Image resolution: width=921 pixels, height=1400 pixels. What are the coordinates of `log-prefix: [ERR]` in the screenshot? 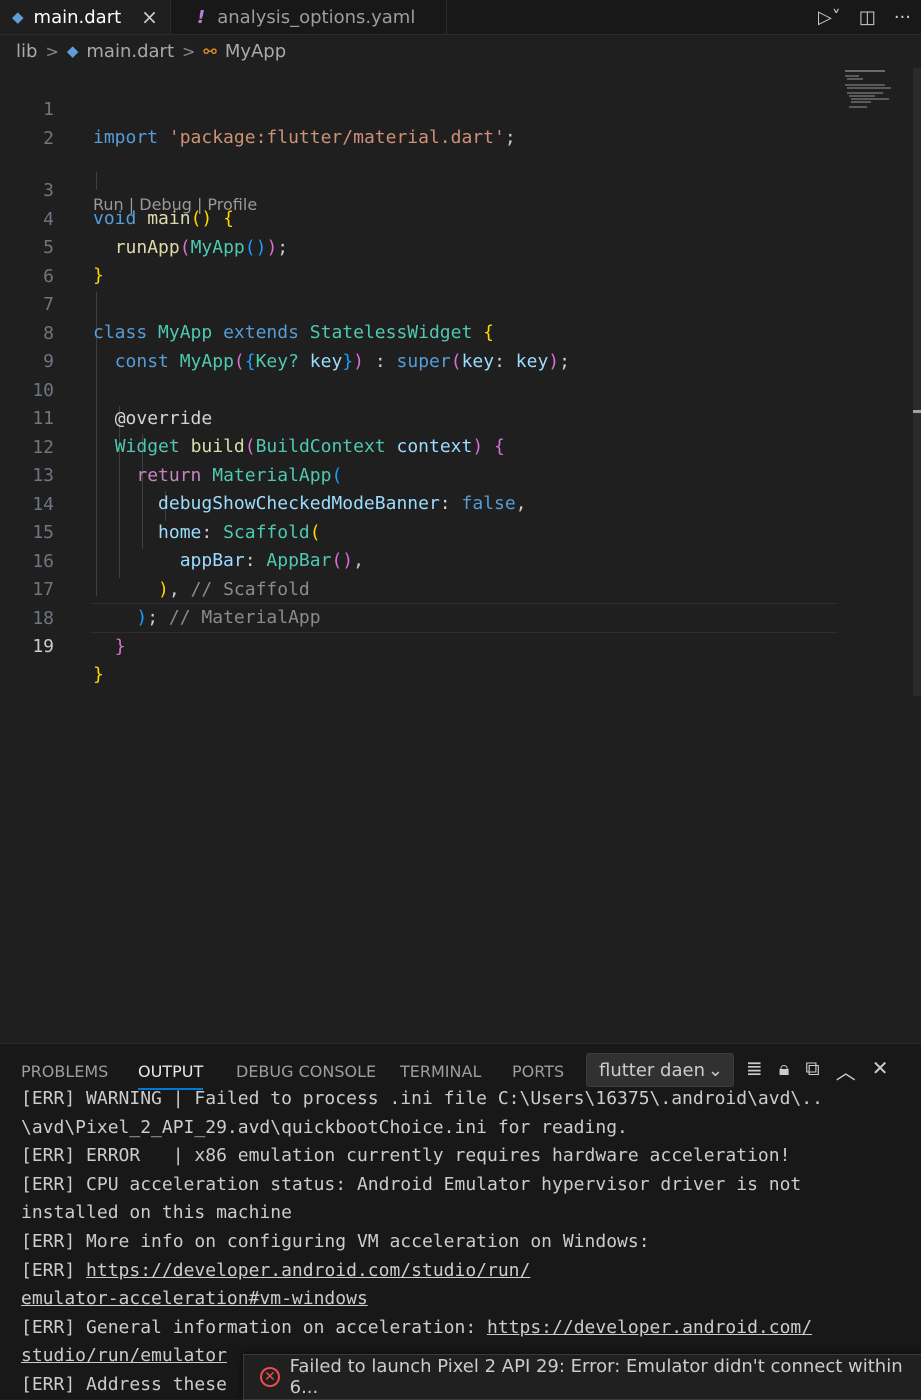 It's located at (54, 1270).